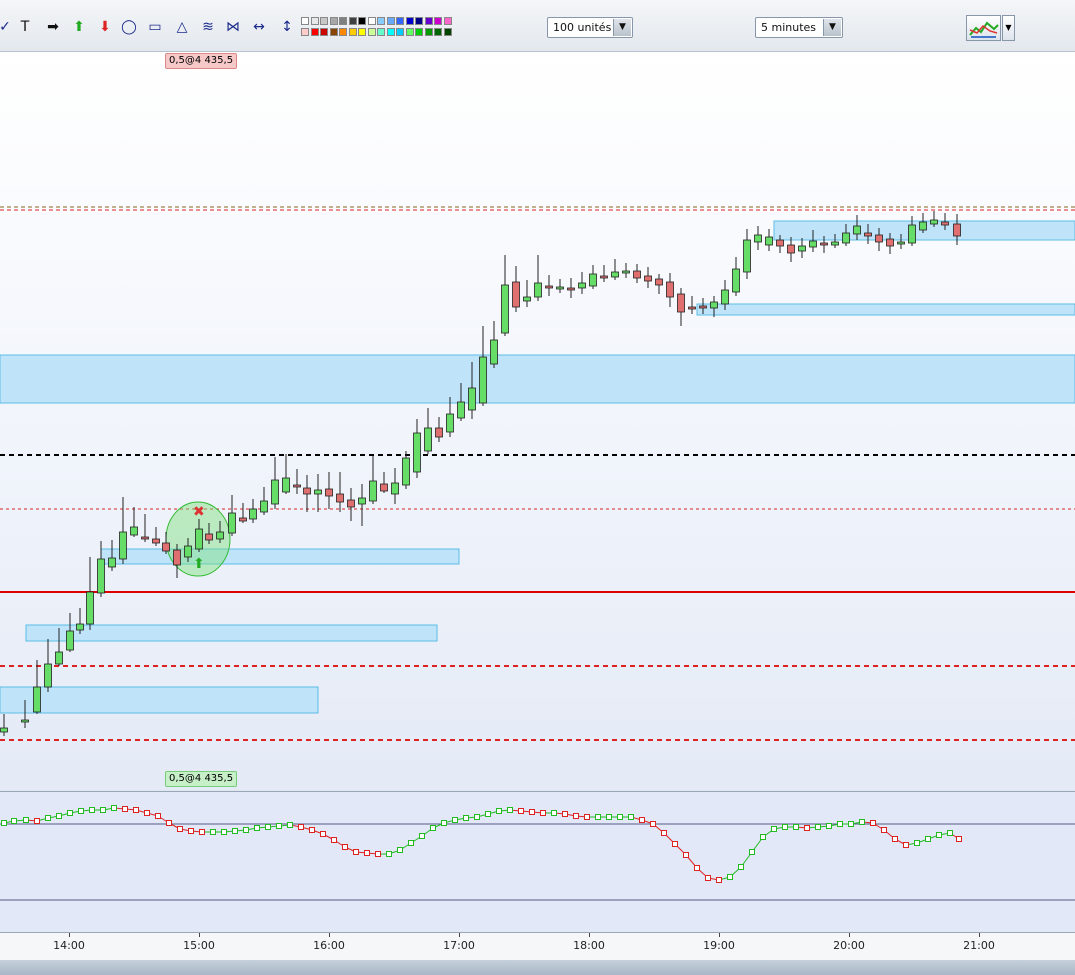 The height and width of the screenshot is (975, 1075). I want to click on axis-label: 17:00, so click(459, 945).